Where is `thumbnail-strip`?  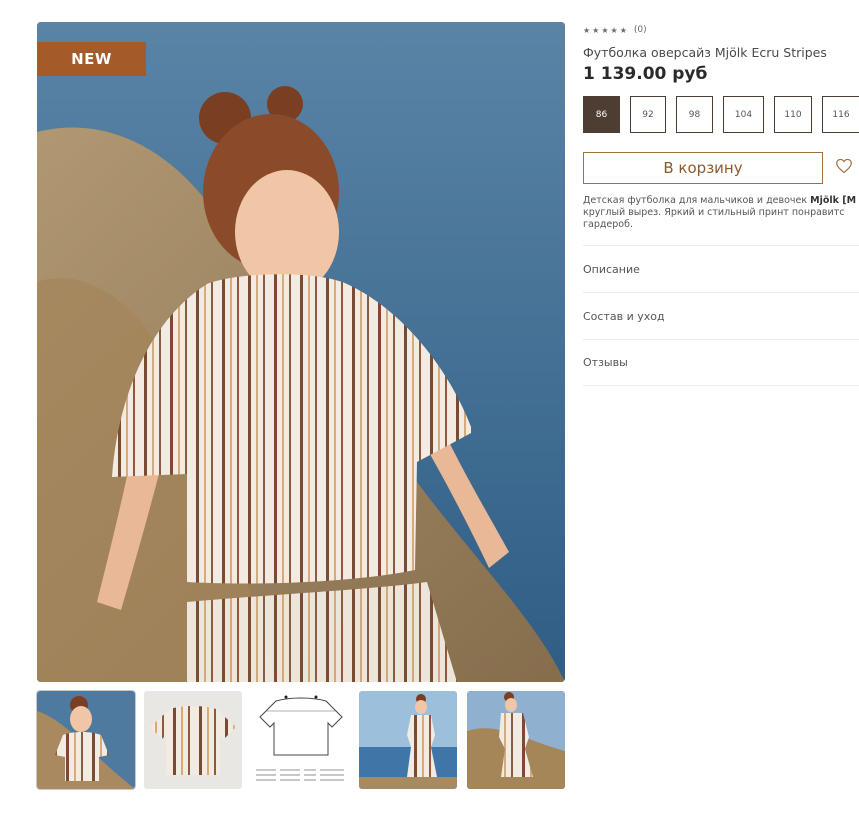
thumbnail-strip is located at coordinates (300, 740).